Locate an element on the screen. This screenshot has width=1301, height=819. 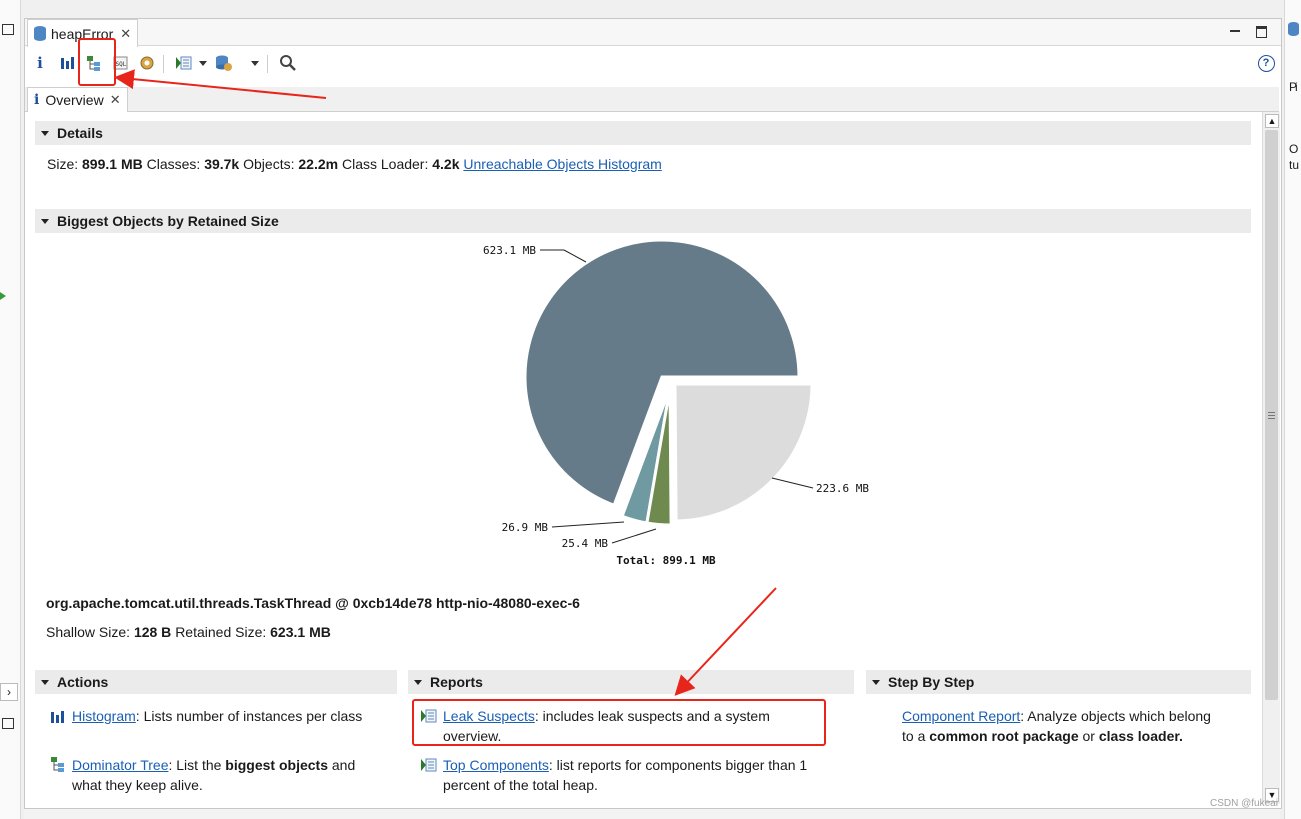
left-panel-strip: › is located at coordinates (10, 409).